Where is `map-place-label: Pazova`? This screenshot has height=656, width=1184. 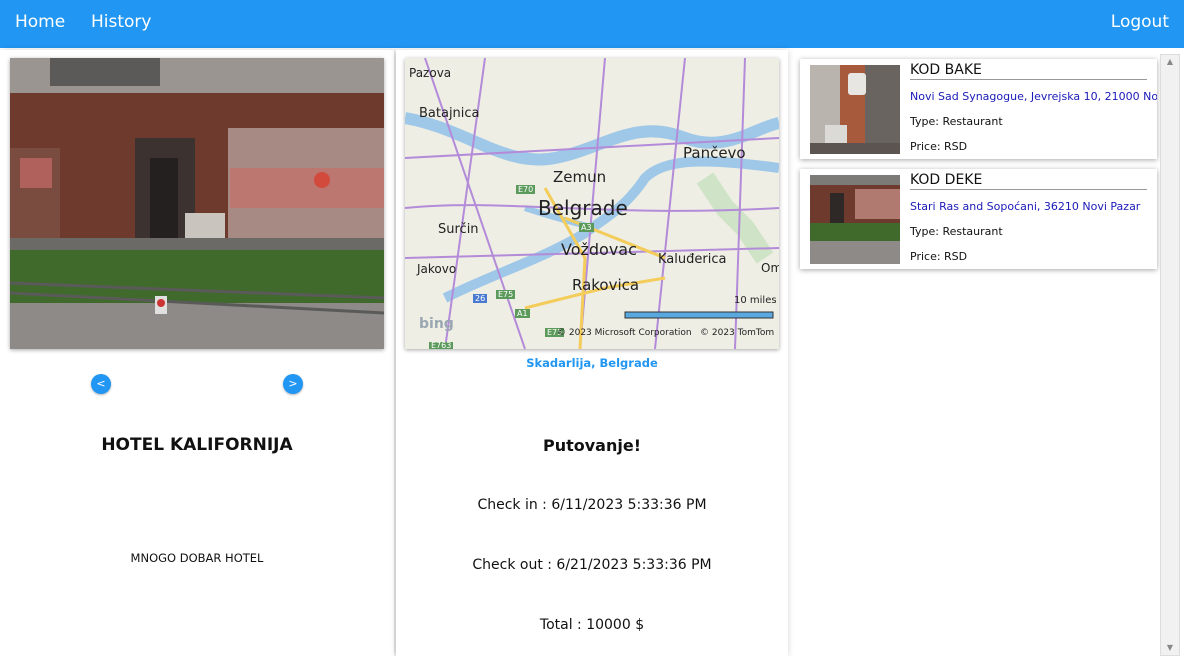 map-place-label: Pazova is located at coordinates (430, 73).